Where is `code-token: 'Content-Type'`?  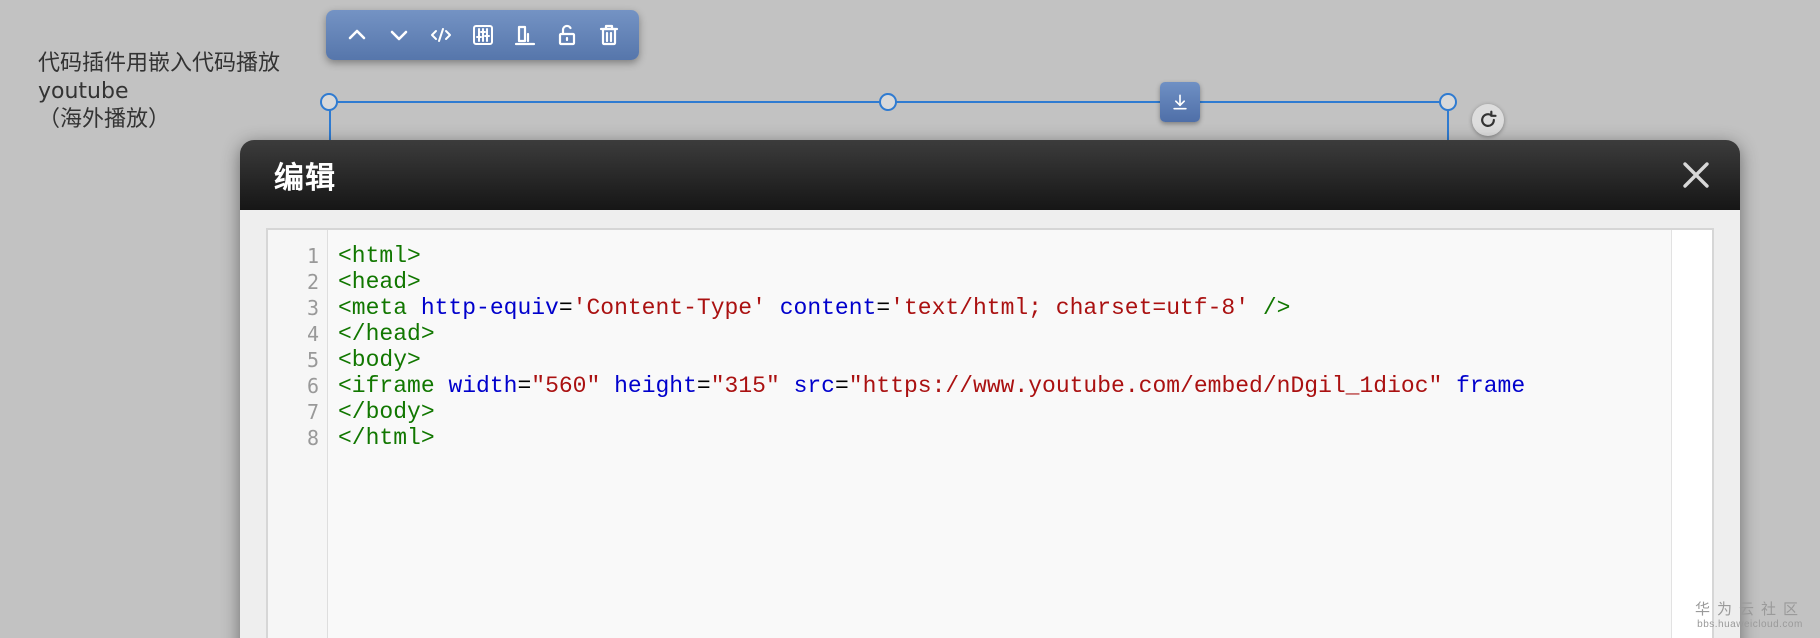
code-token: 'Content-Type' is located at coordinates (669, 308).